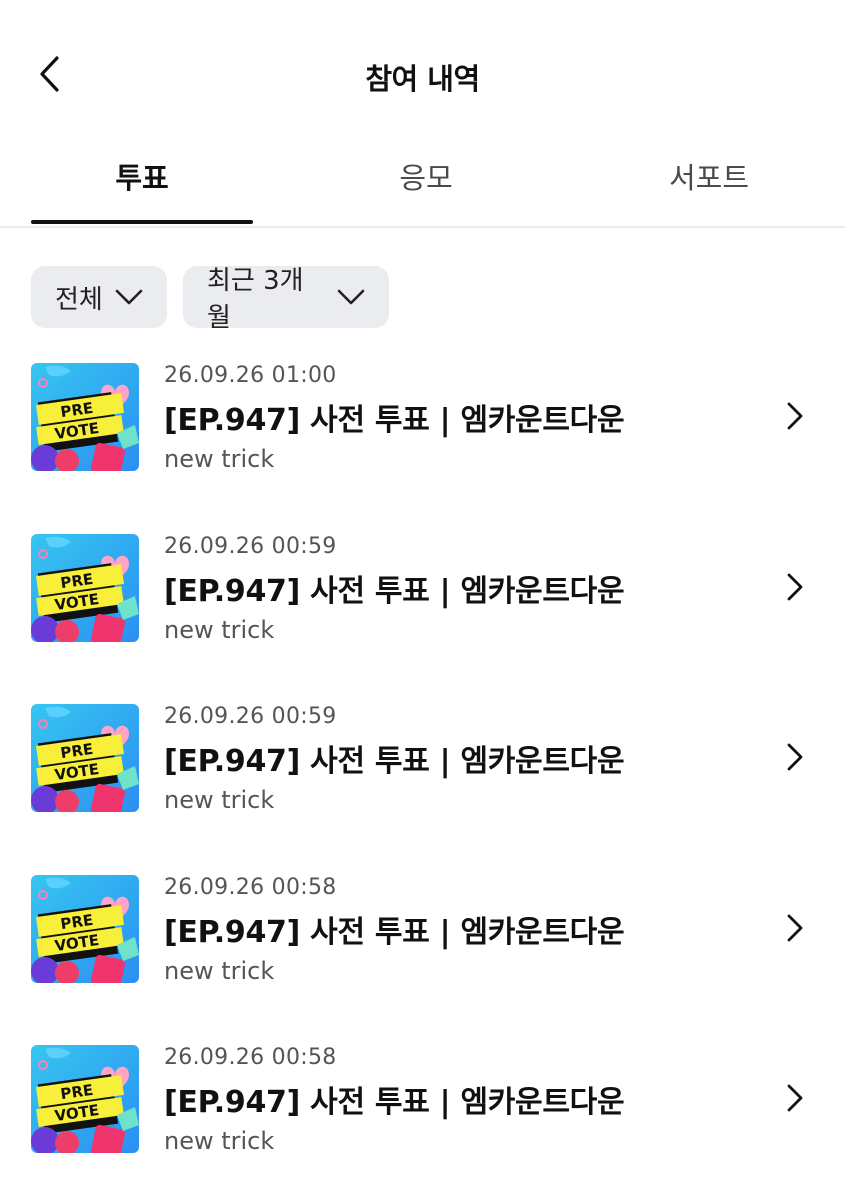  What do you see at coordinates (426, 188) in the screenshot?
I see `tab-entry: 응모` at bounding box center [426, 188].